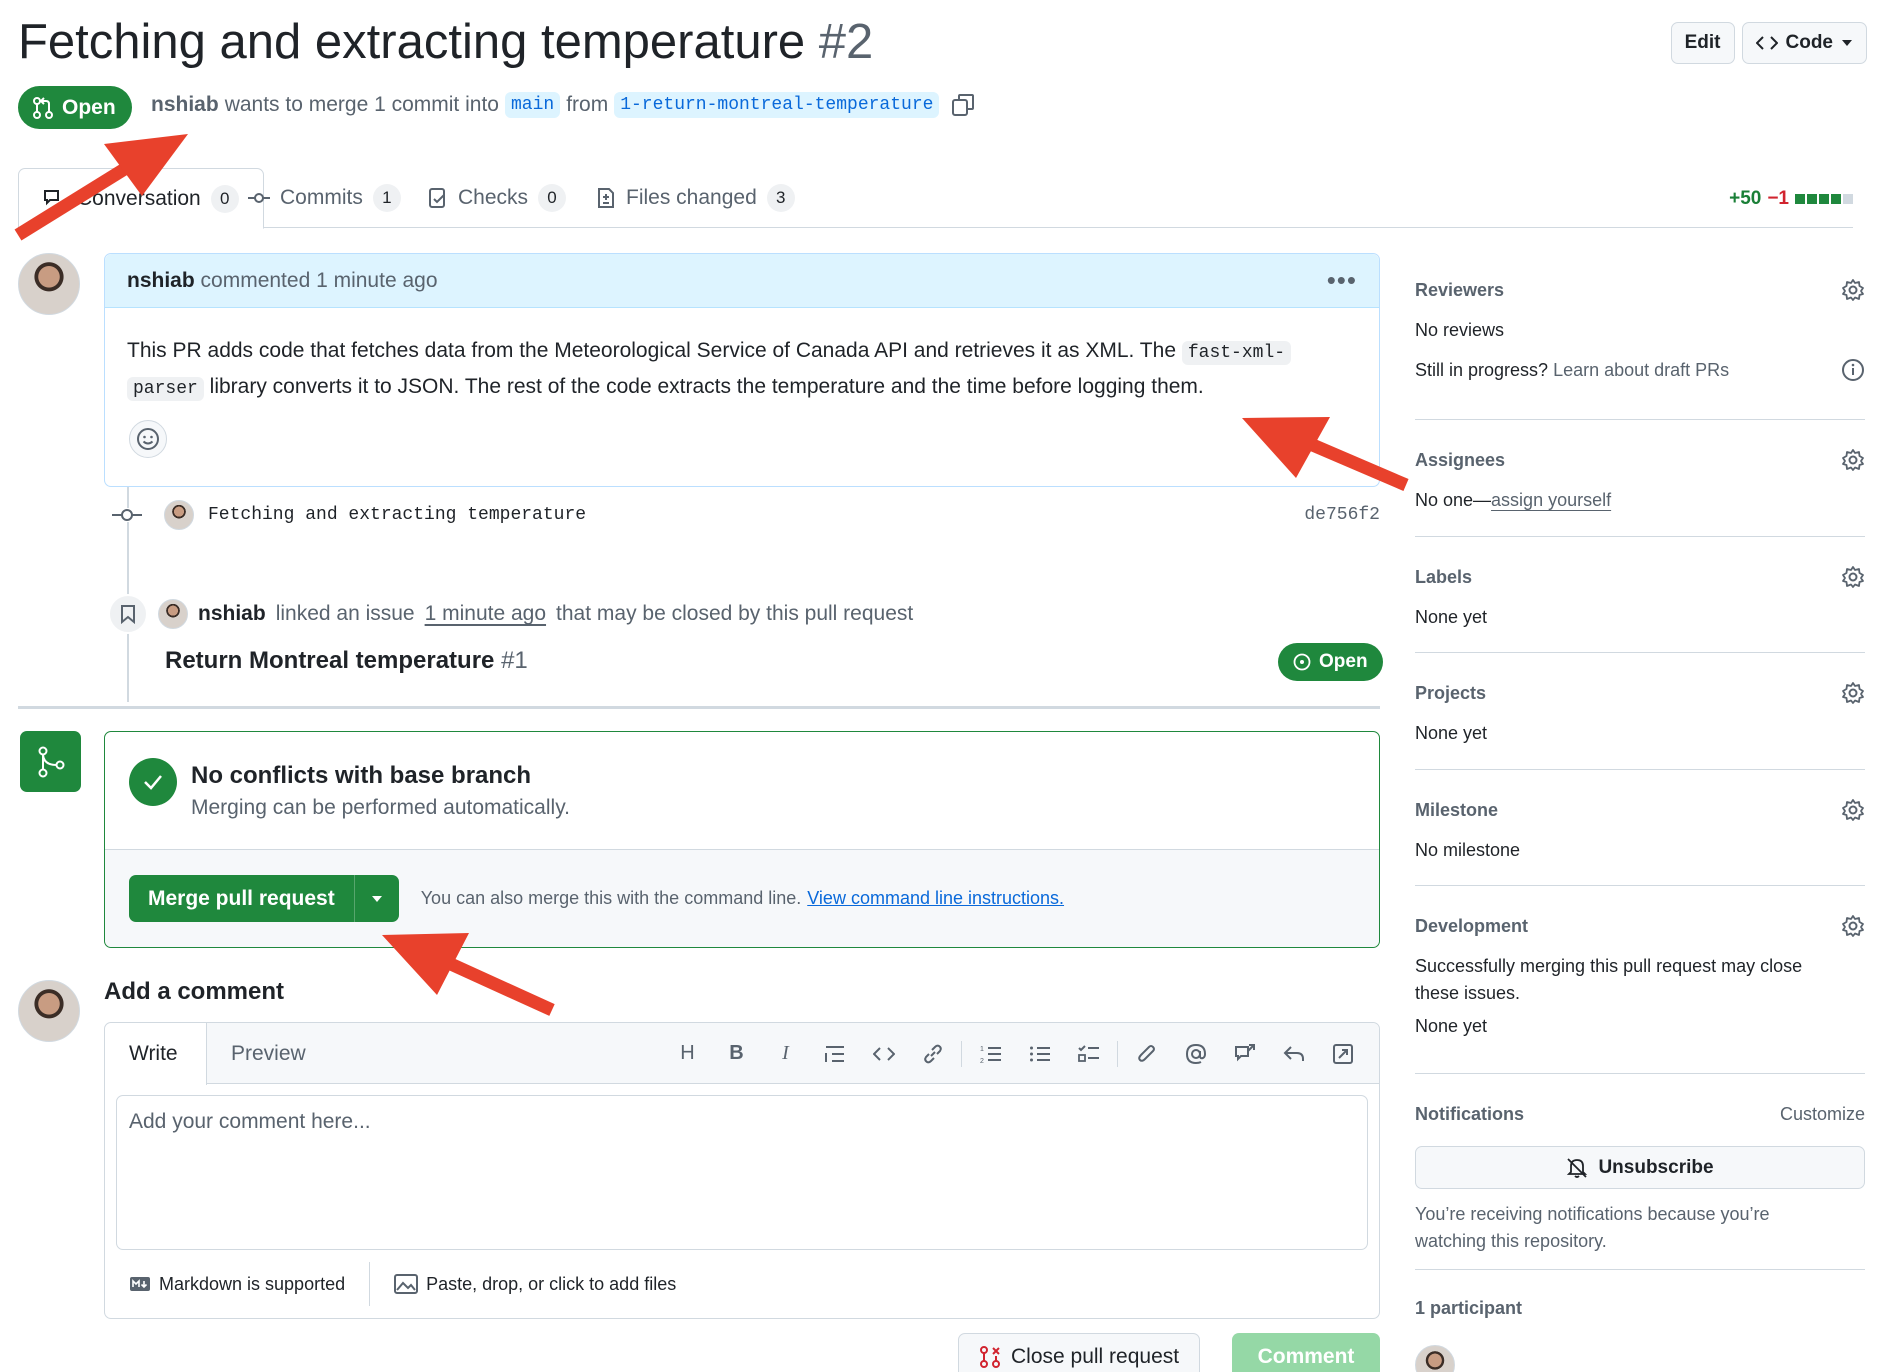 The image size is (1888, 1372). Describe the element at coordinates (1325, 454) in the screenshot. I see `annotation-arrow-comment` at that location.